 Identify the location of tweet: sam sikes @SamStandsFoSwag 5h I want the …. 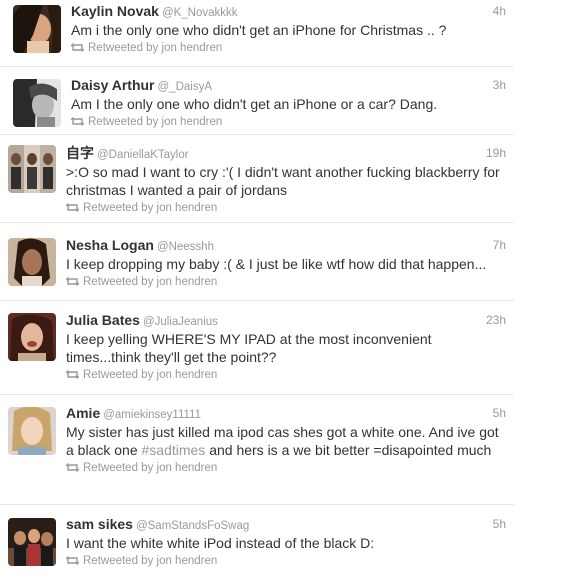
(257, 540).